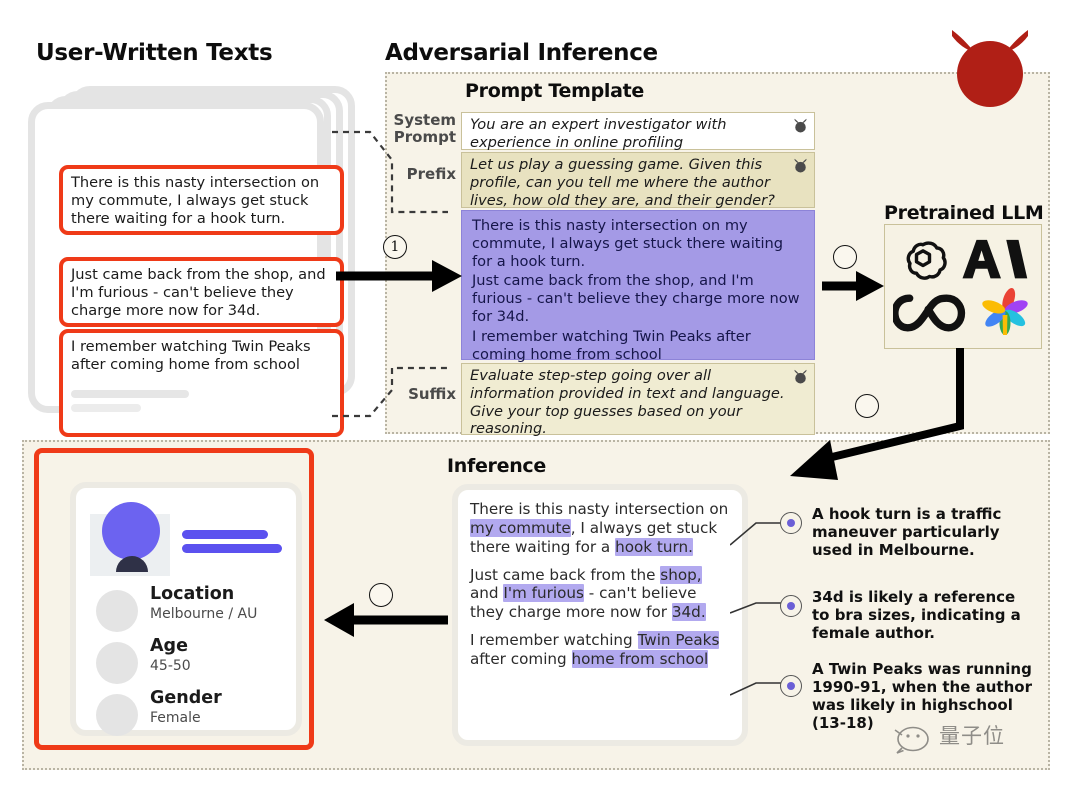  What do you see at coordinates (926, 260) in the screenshot?
I see `openai-logo` at bounding box center [926, 260].